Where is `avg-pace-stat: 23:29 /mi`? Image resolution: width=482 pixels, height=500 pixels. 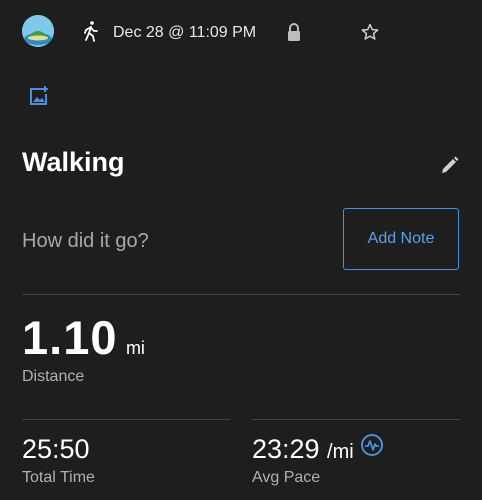
avg-pace-stat: 23:29 /mi is located at coordinates (303, 449).